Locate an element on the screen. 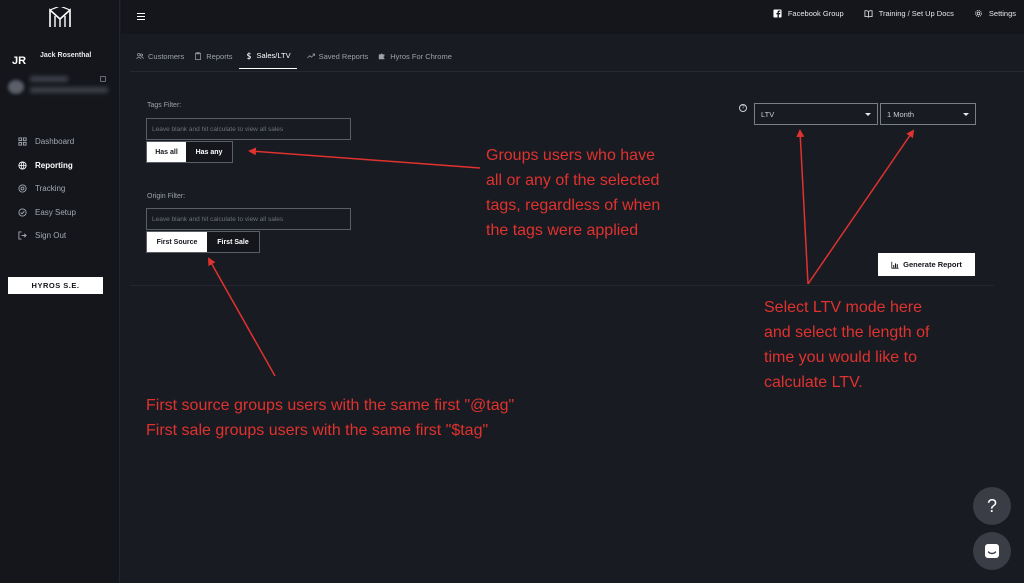 This screenshot has width=1024, height=583. tab-label: Reports is located at coordinates (219, 56).